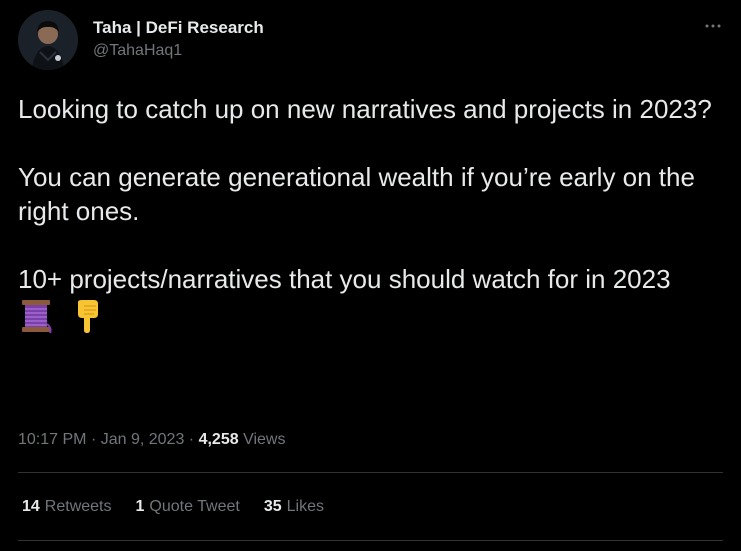 This screenshot has height=551, width=741. I want to click on more-horizontal-icon, so click(713, 26).